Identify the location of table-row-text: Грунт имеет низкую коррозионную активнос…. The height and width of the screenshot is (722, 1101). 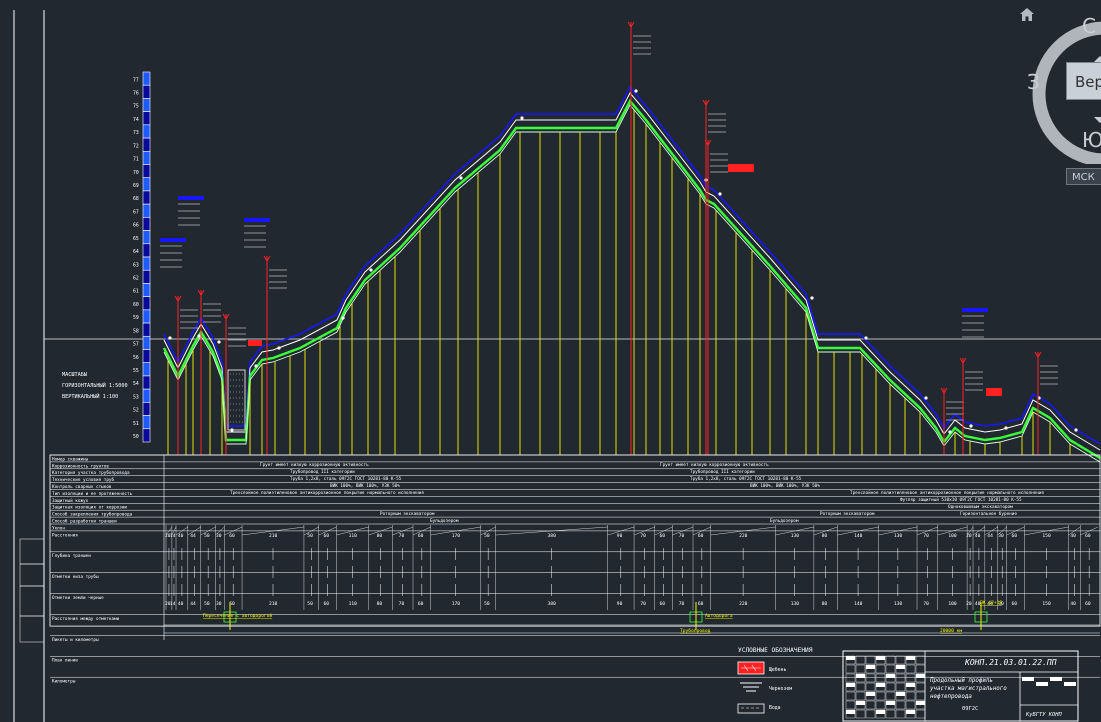
(314, 465).